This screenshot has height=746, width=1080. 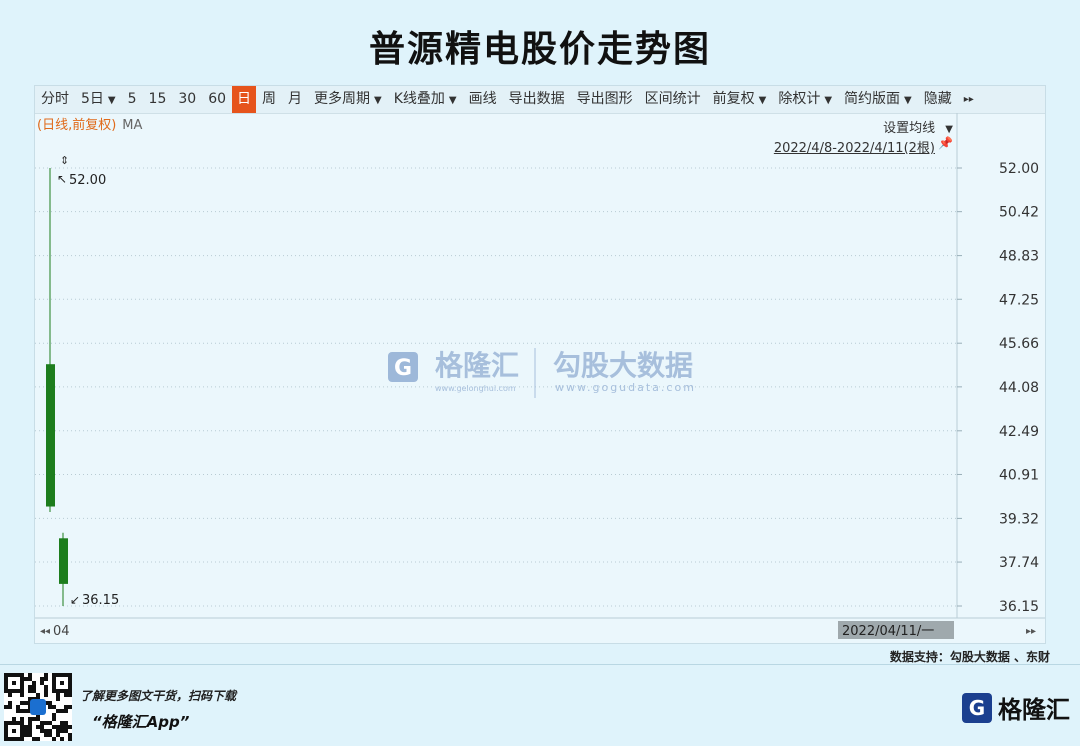 I want to click on high-arrow-icon: ↖, so click(x=62, y=179).